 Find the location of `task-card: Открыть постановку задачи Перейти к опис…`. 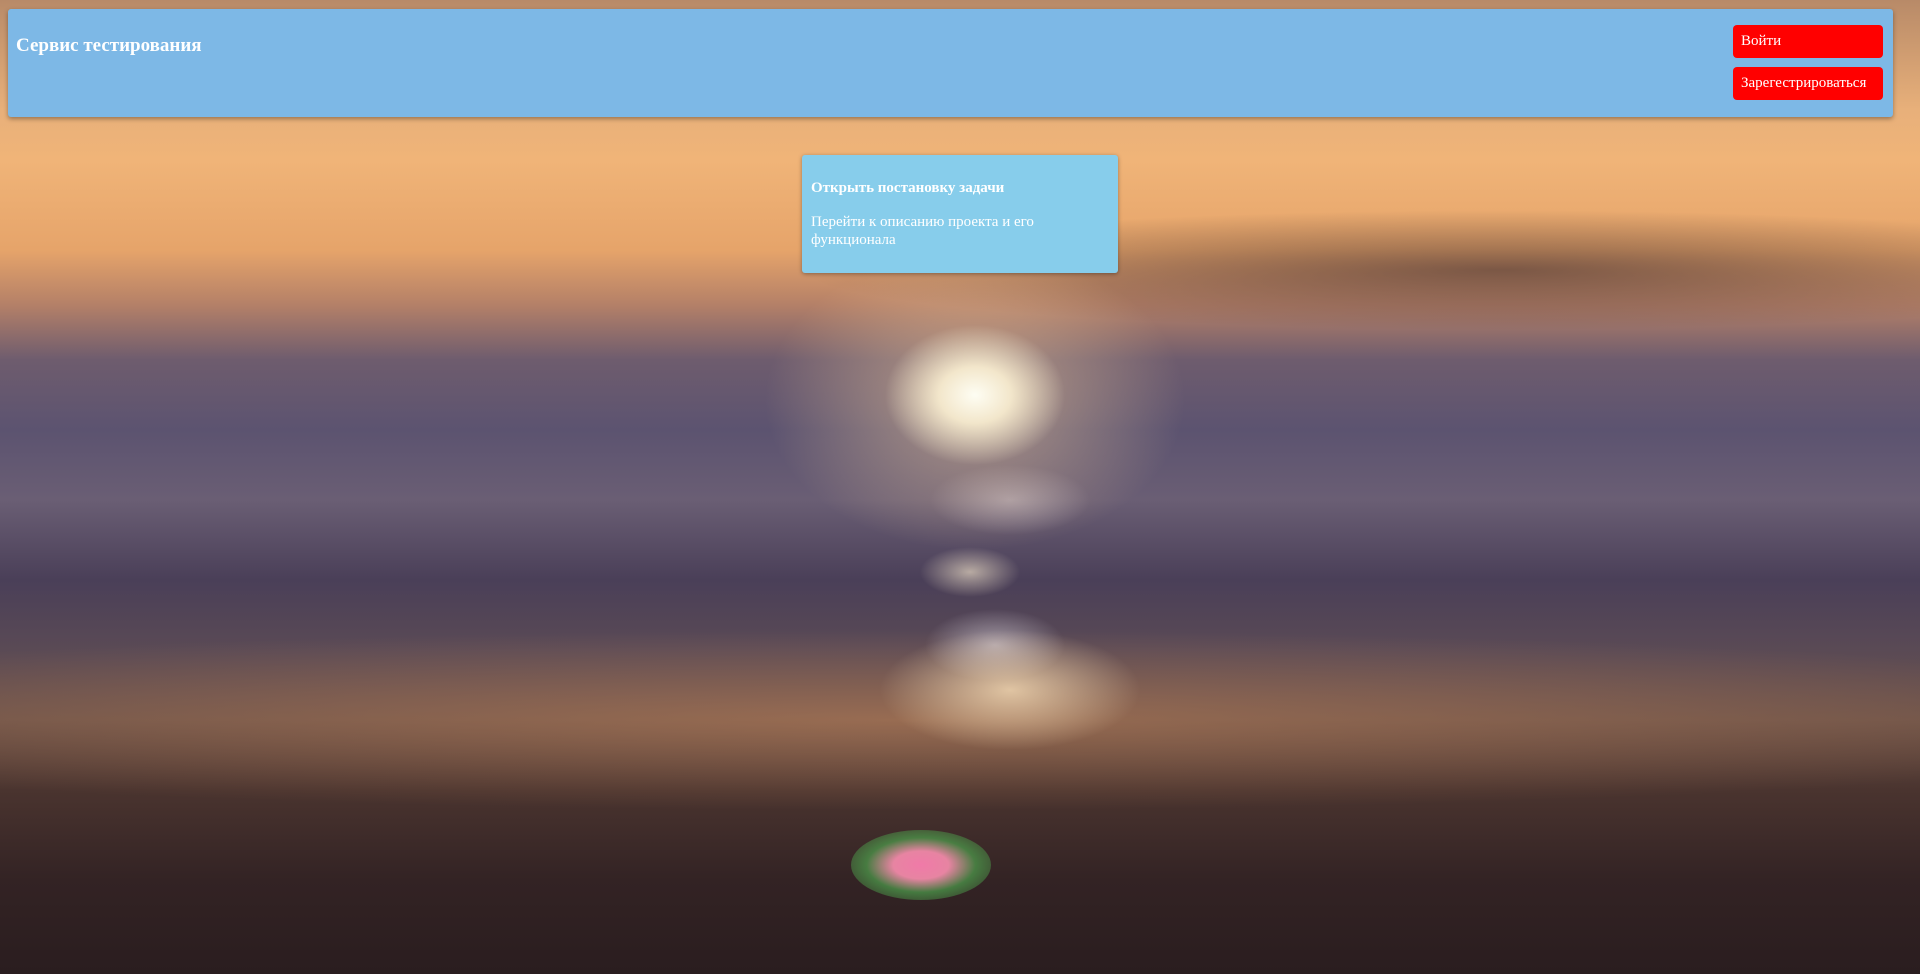

task-card: Открыть постановку задачи Перейти к опис… is located at coordinates (960, 214).